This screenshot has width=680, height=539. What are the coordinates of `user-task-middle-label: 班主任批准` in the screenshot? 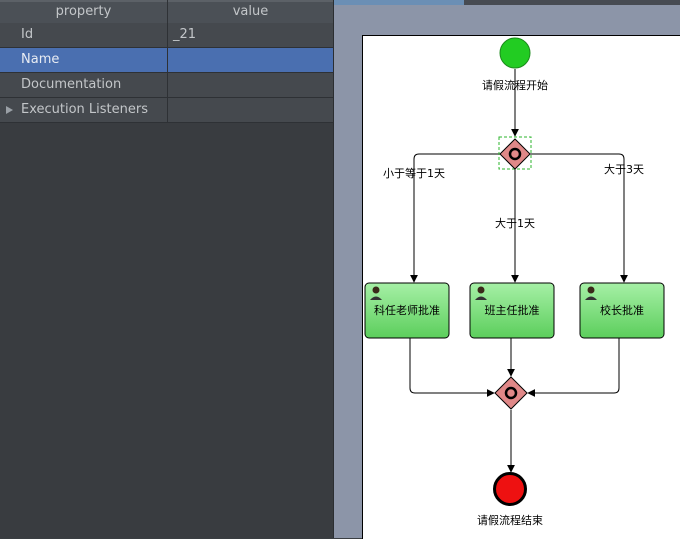 It's located at (512, 310).